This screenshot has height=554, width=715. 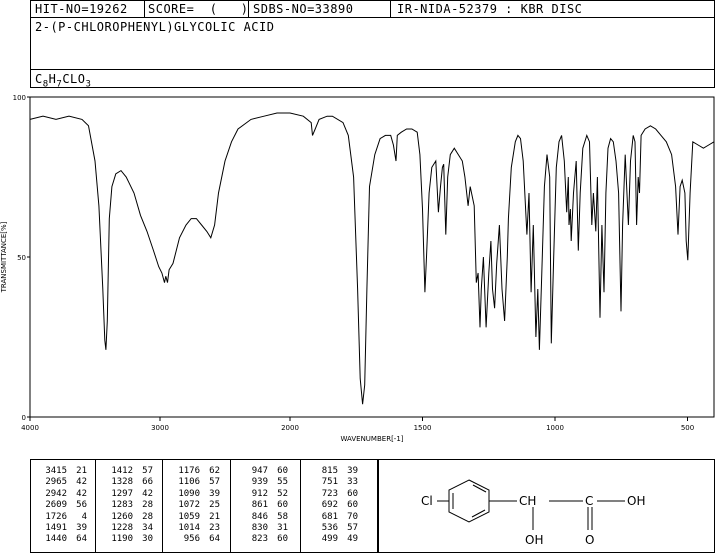 I want to click on peak-wavenumber: 2609, so click(x=56, y=505).